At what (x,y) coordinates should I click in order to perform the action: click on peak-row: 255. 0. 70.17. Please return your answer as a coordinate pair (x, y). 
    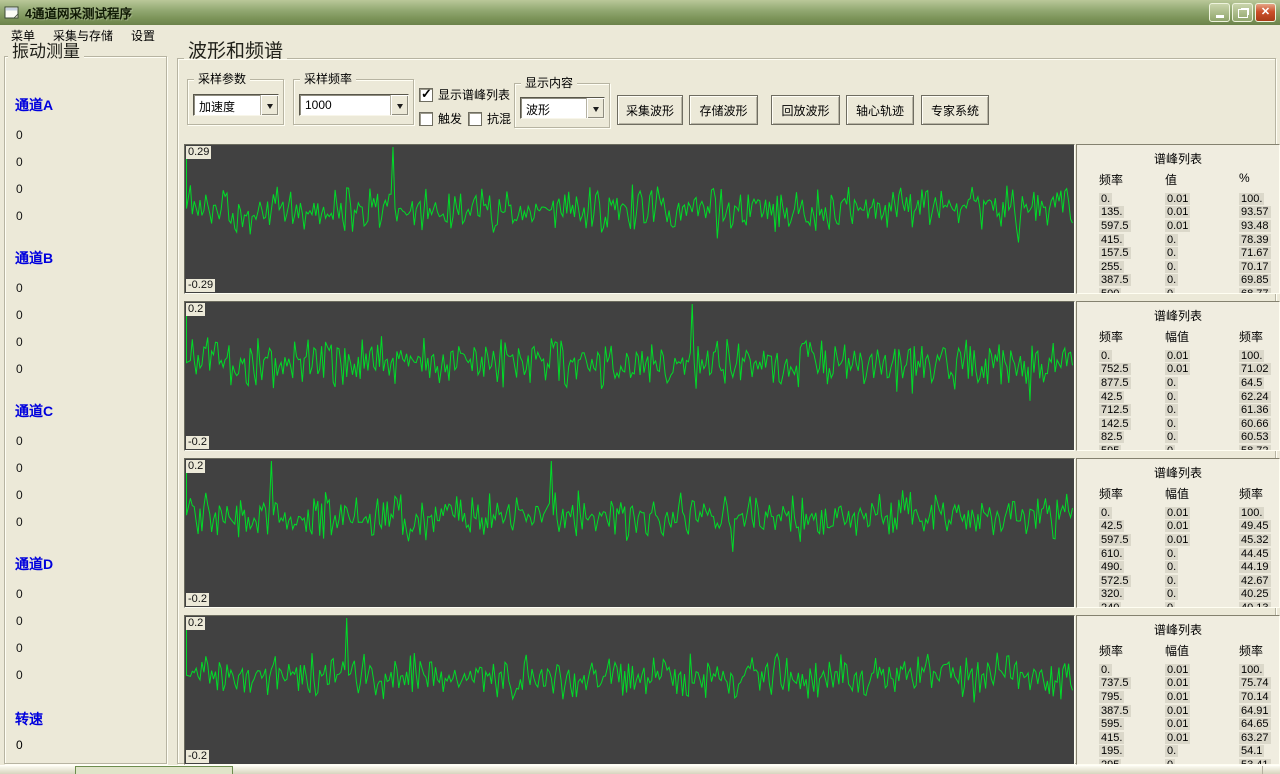
    Looking at the image, I should click on (1187, 267).